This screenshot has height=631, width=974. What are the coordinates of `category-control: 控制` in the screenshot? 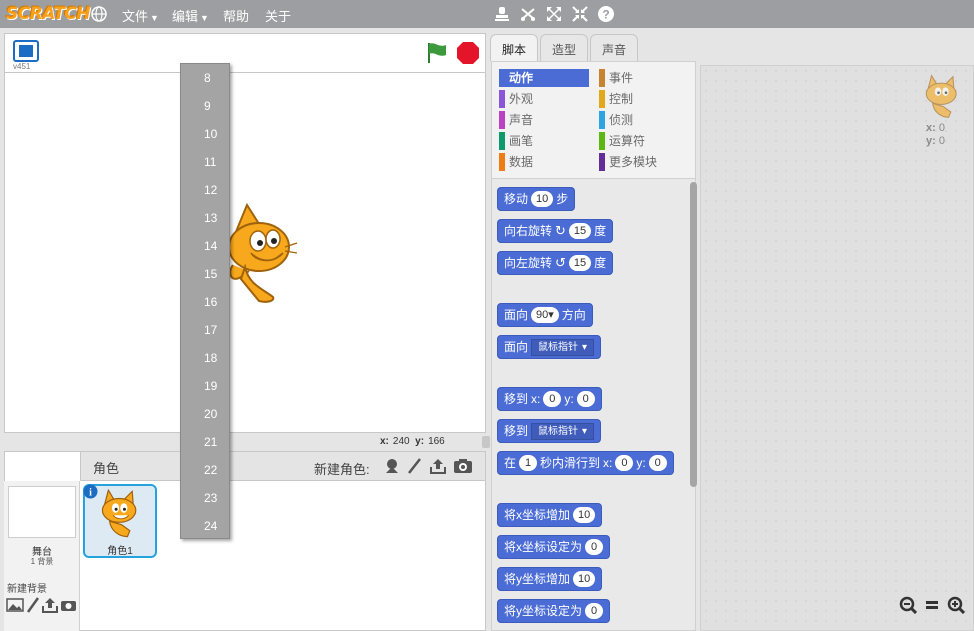 It's located at (616, 99).